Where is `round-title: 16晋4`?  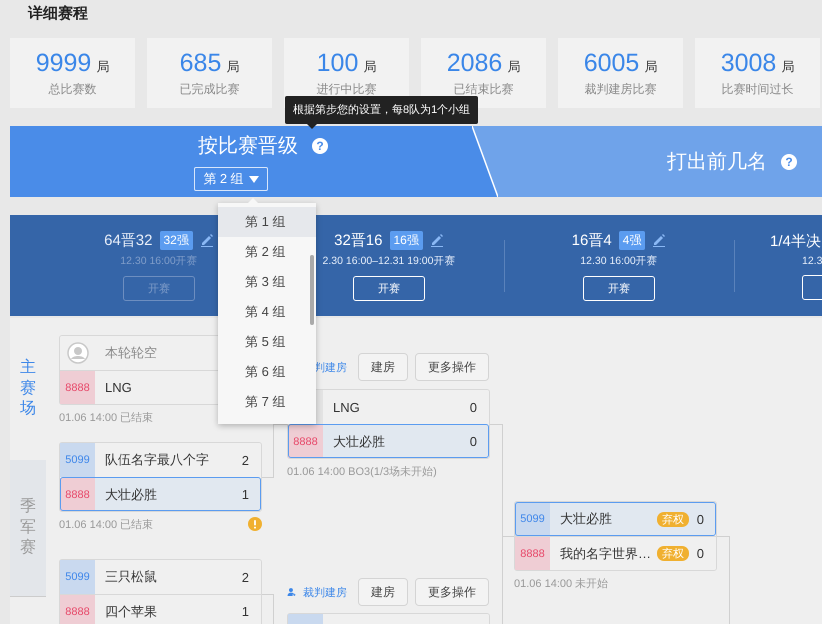
round-title: 16晋4 is located at coordinates (592, 240).